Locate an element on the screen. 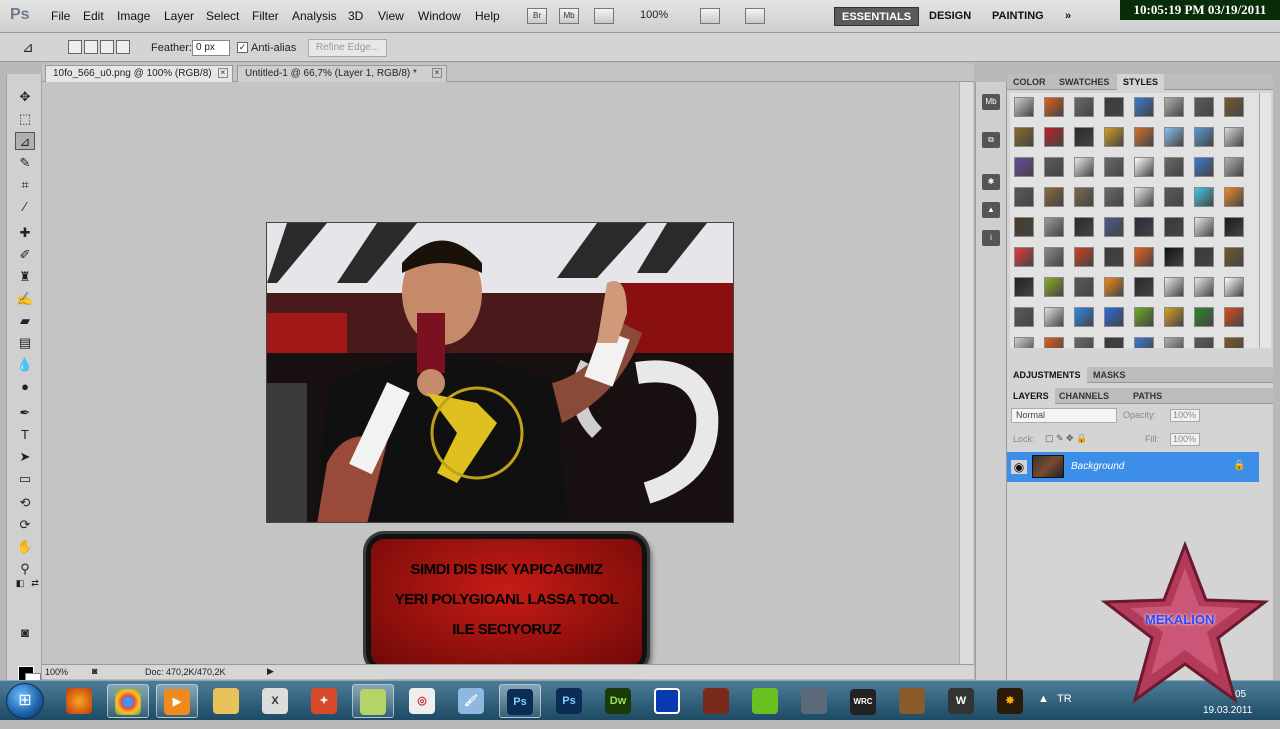 This screenshot has width=1280, height=729. blur-tool-icon: 💧 is located at coordinates (25, 365).